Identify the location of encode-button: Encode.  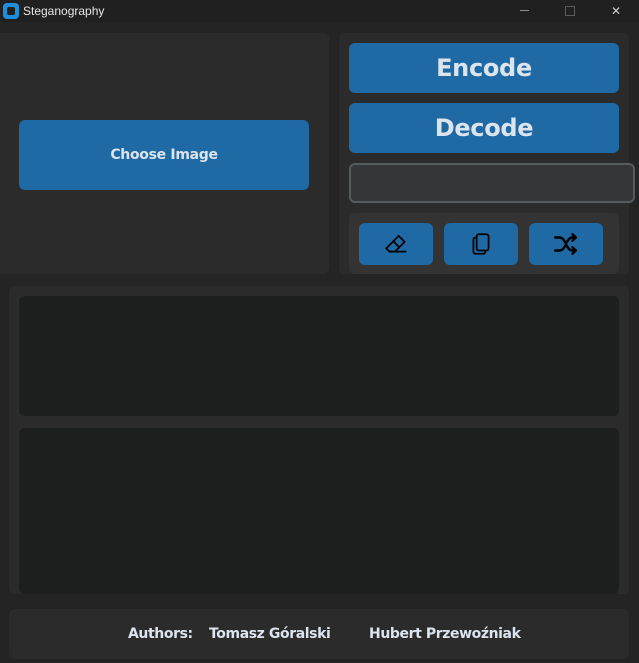
(484, 68).